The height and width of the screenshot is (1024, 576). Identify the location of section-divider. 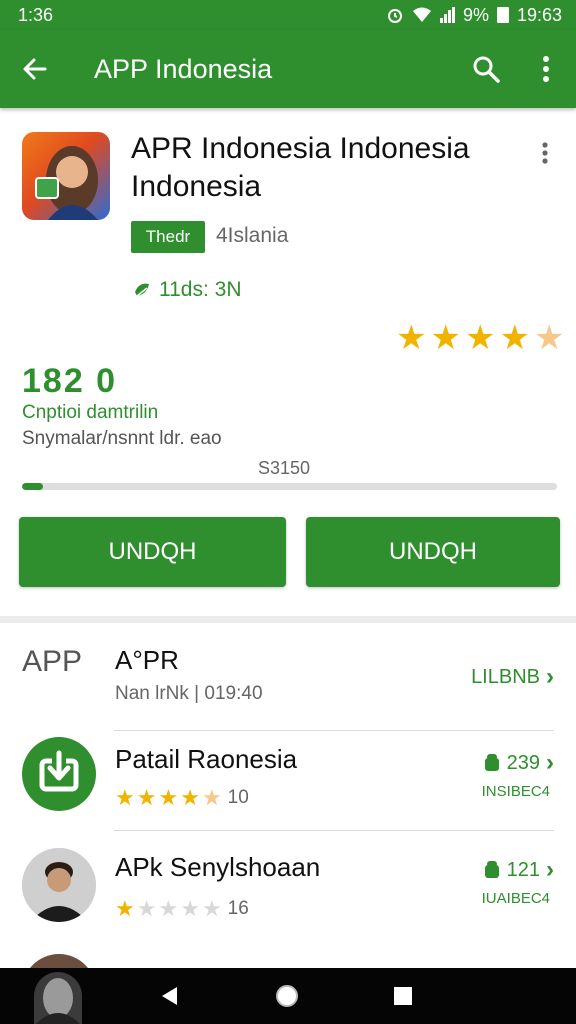
(288, 619).